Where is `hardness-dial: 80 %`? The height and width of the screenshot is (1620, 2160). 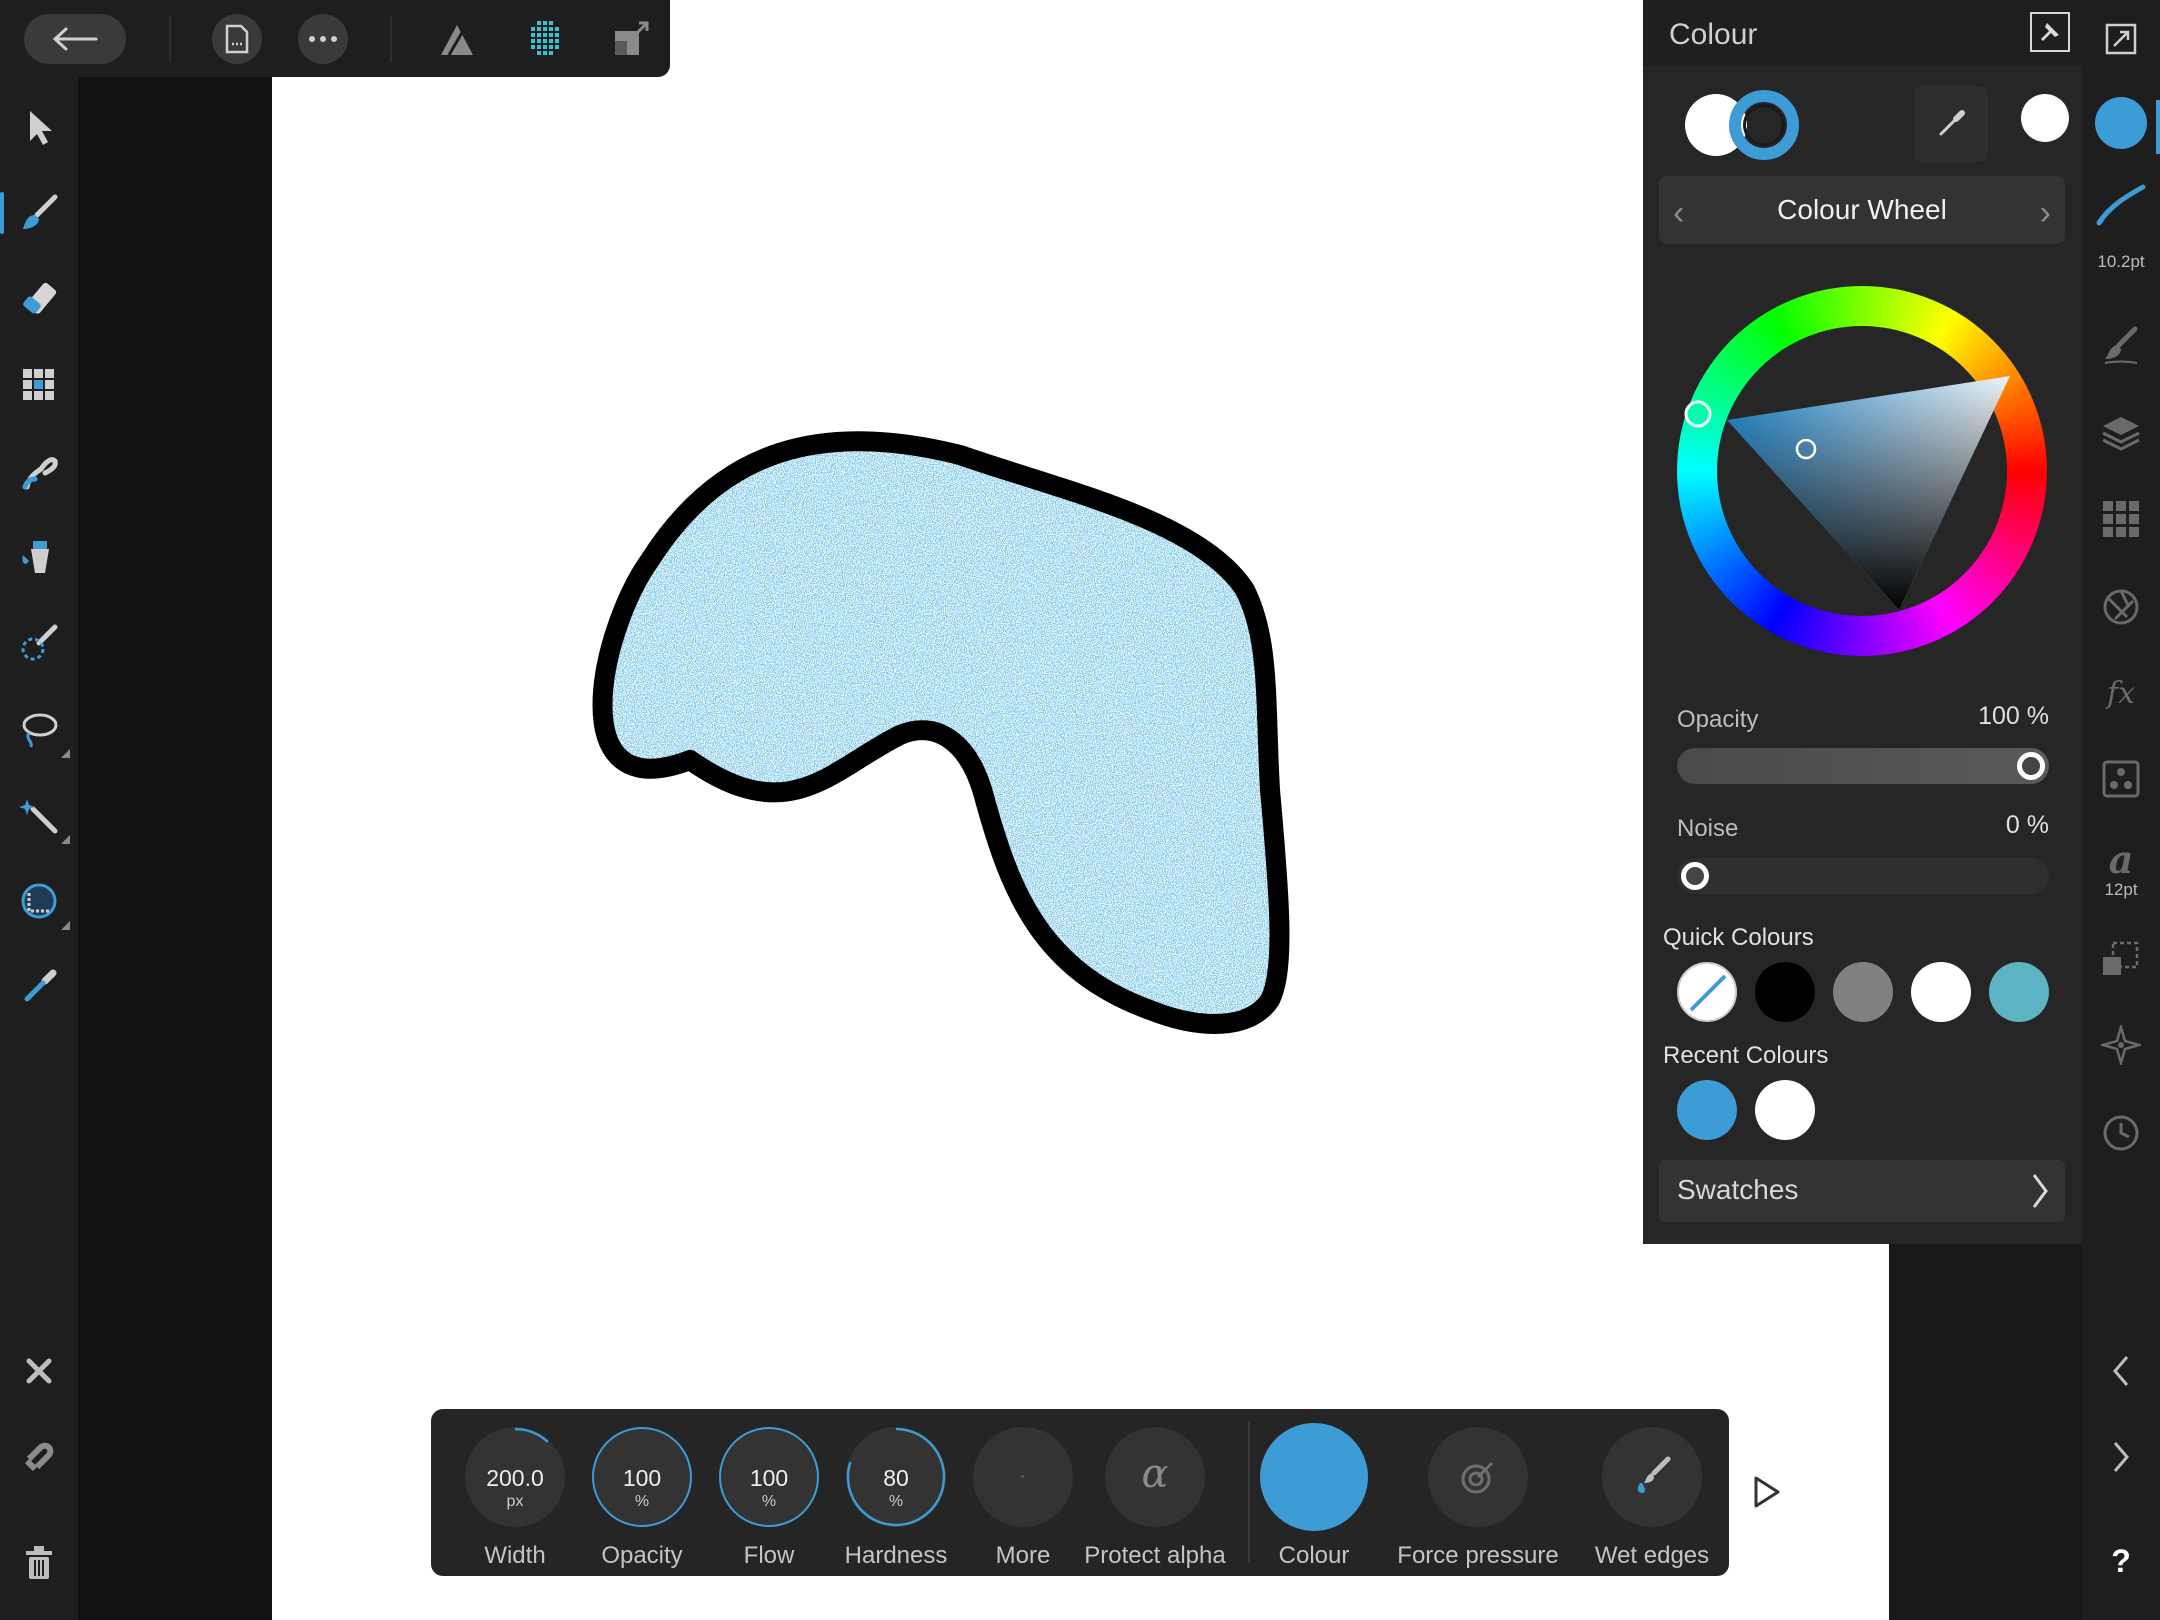
hardness-dial: 80 % is located at coordinates (896, 1477).